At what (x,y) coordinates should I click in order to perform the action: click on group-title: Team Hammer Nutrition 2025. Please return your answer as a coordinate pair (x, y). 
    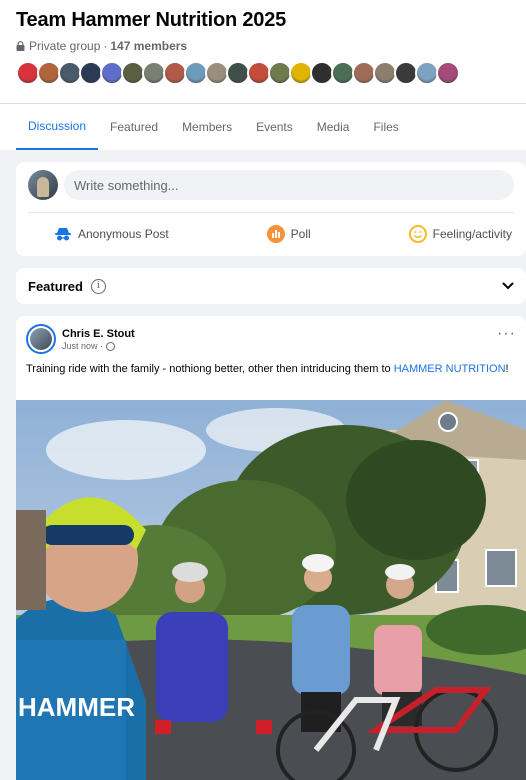
    Looking at the image, I should click on (263, 20).